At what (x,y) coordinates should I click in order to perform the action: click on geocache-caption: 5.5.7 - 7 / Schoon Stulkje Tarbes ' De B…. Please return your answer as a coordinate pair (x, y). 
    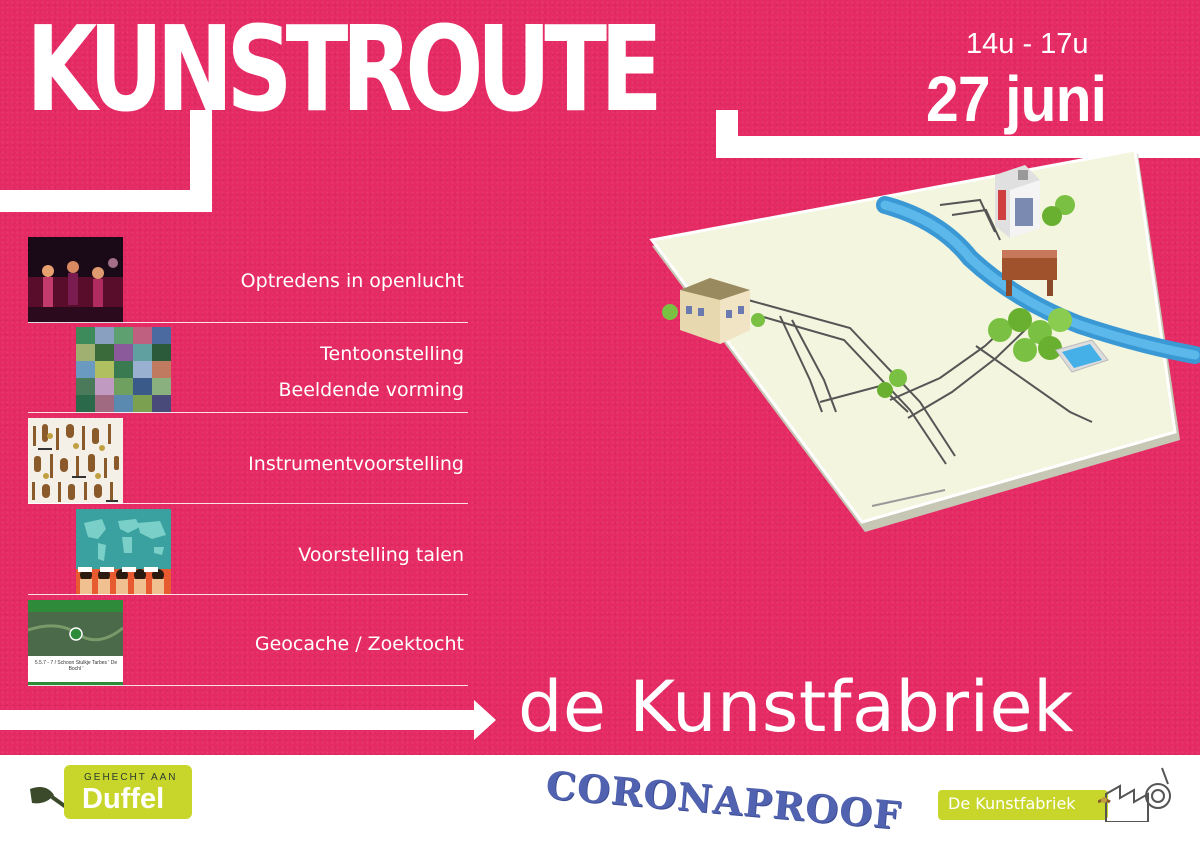
    Looking at the image, I should click on (76, 666).